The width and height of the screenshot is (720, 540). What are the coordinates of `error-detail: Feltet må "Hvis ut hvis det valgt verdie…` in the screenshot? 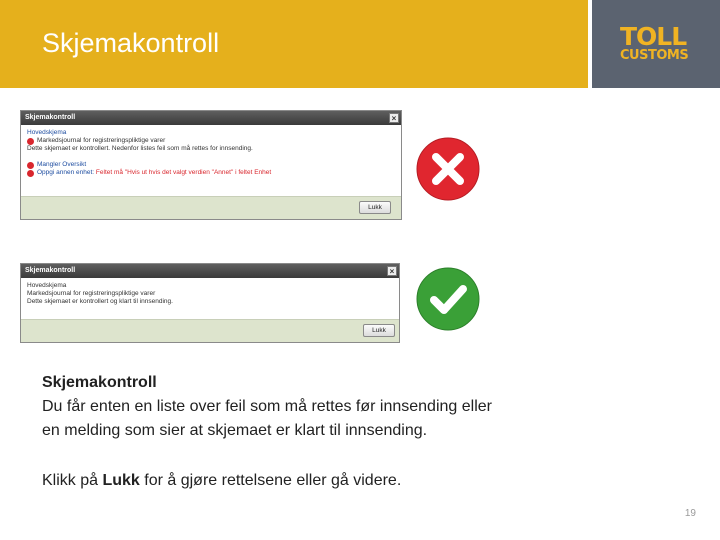 It's located at (183, 172).